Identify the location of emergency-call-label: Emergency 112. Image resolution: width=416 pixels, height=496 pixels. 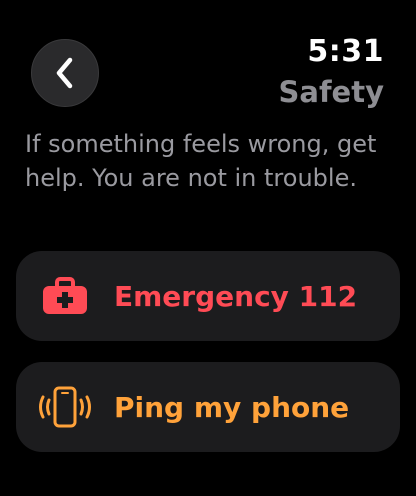
(236, 296).